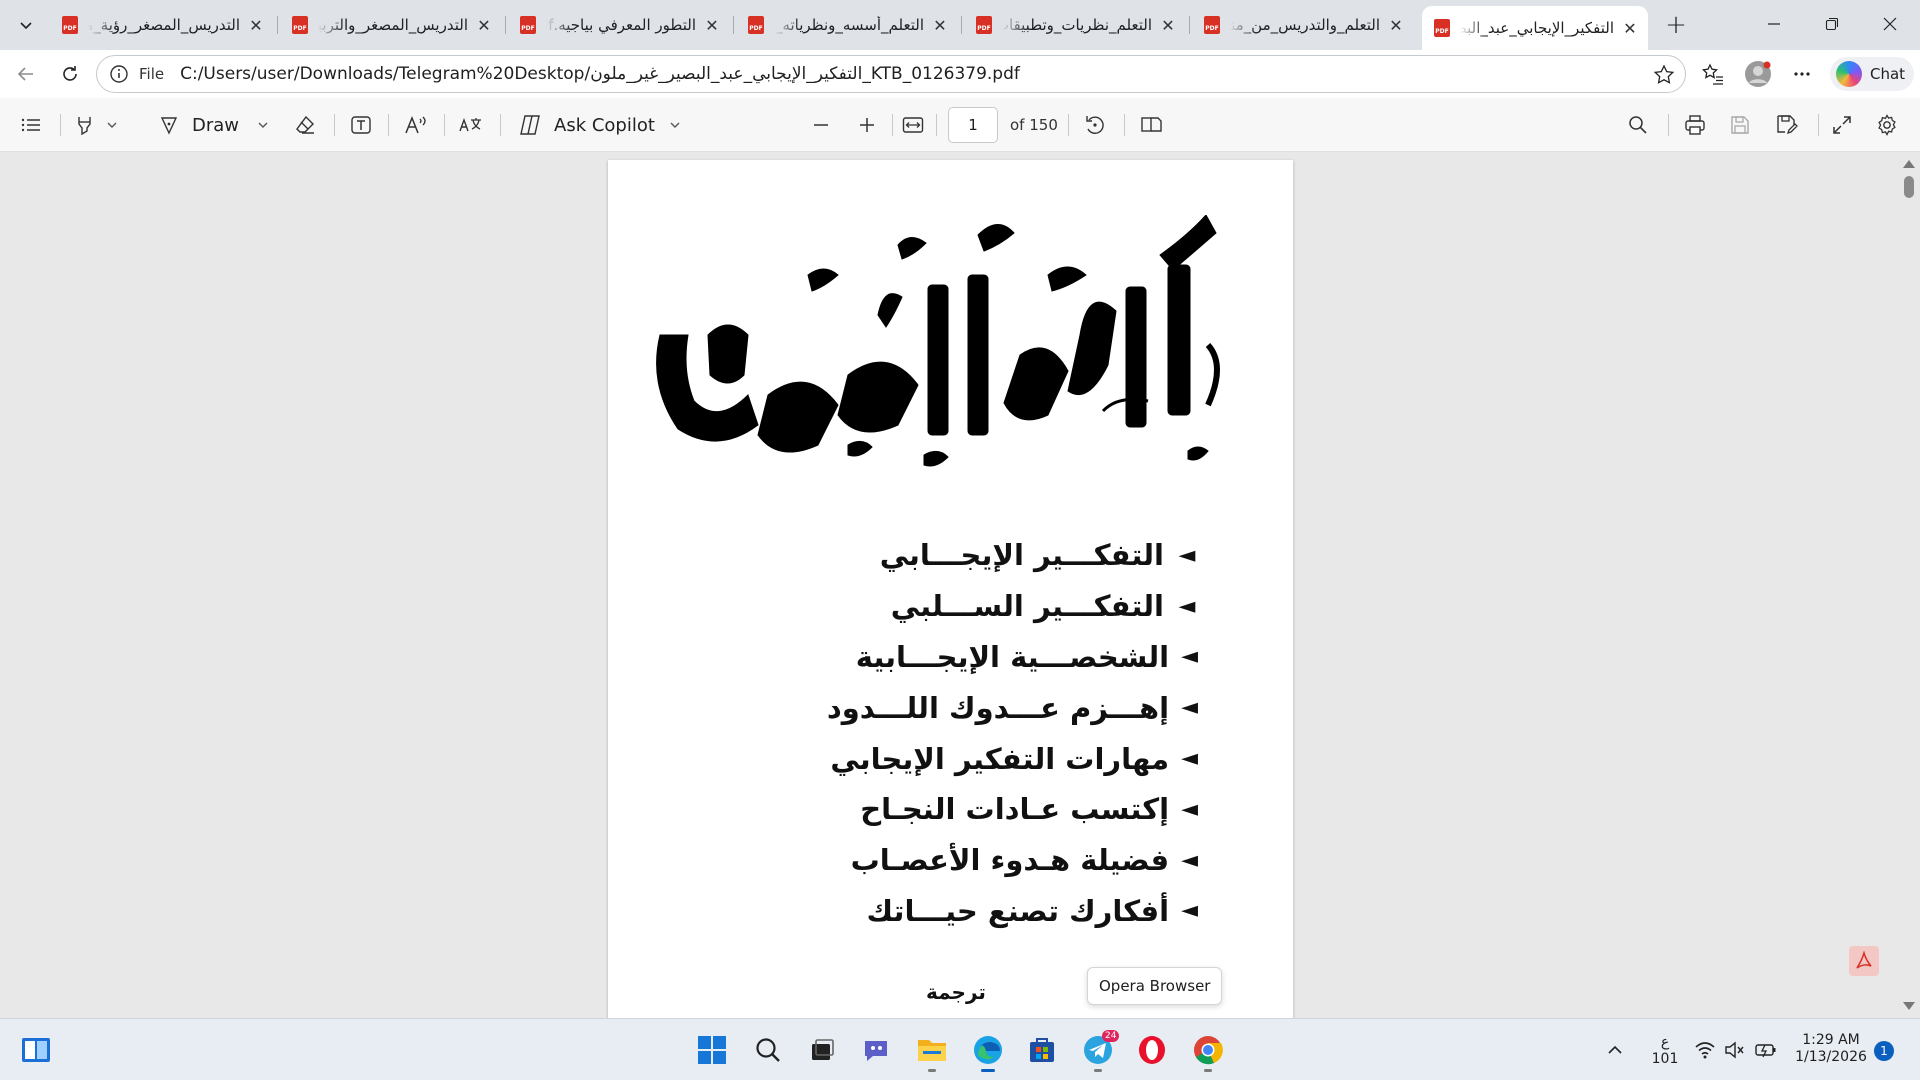 This screenshot has width=1920, height=1080. Describe the element at coordinates (416, 125) in the screenshot. I see `read-aloud-button` at that location.